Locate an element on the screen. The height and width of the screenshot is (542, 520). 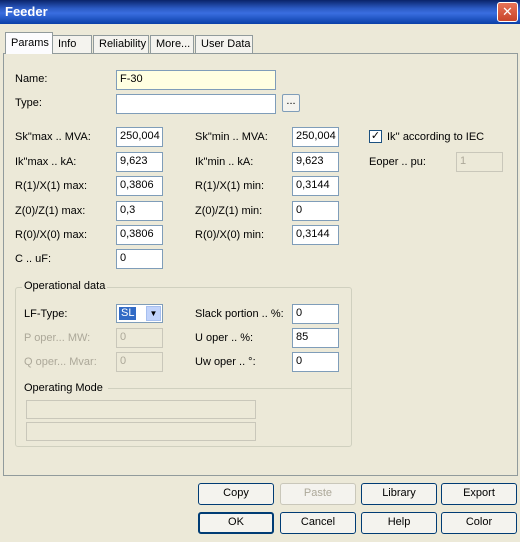
ok-button: OK is located at coordinates (236, 523).